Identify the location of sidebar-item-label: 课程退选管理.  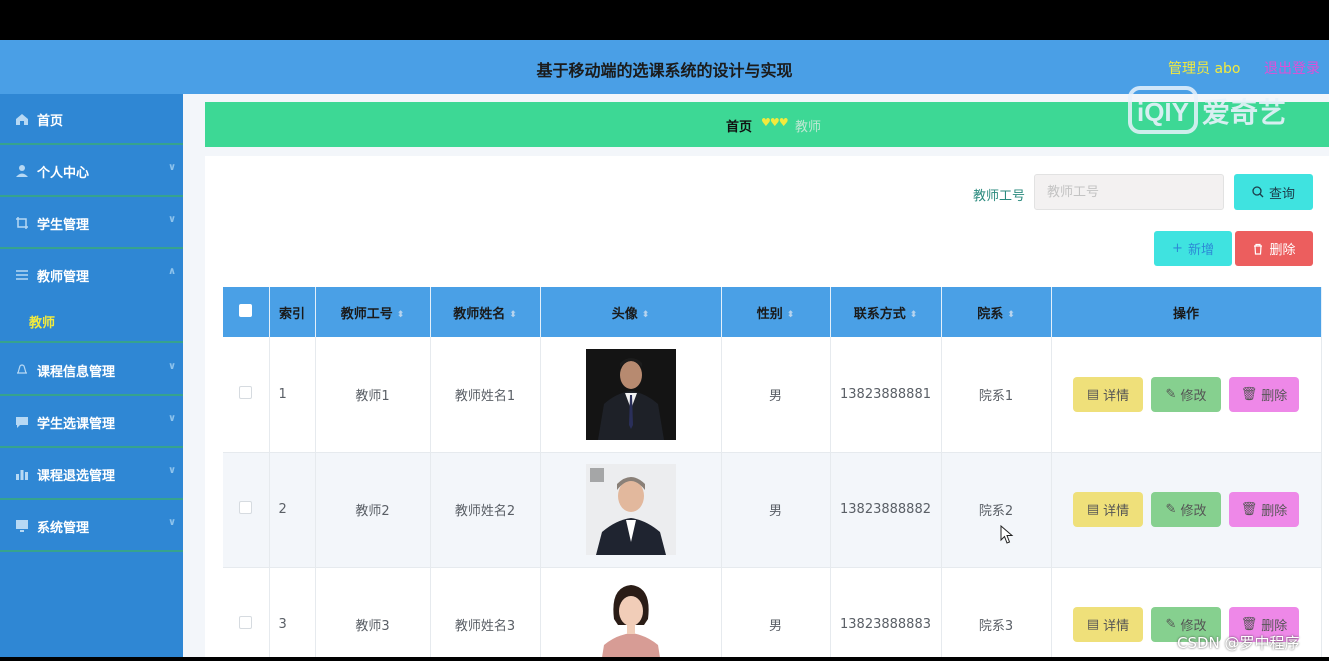
(76, 476).